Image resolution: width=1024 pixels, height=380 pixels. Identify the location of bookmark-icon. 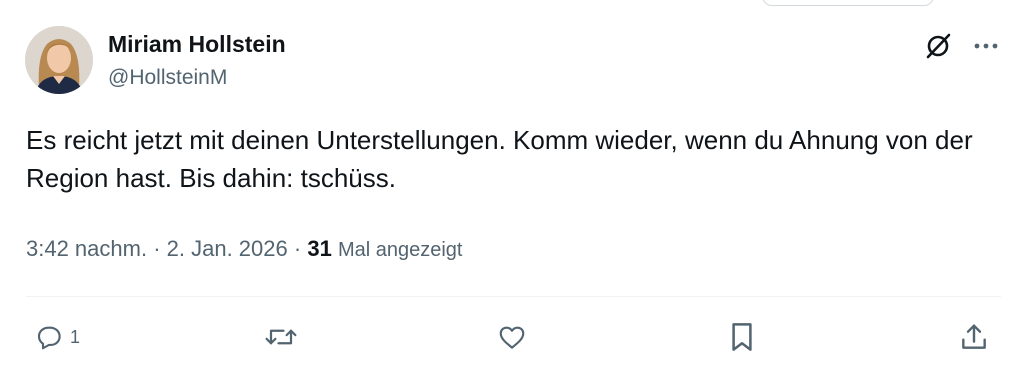
(742, 337).